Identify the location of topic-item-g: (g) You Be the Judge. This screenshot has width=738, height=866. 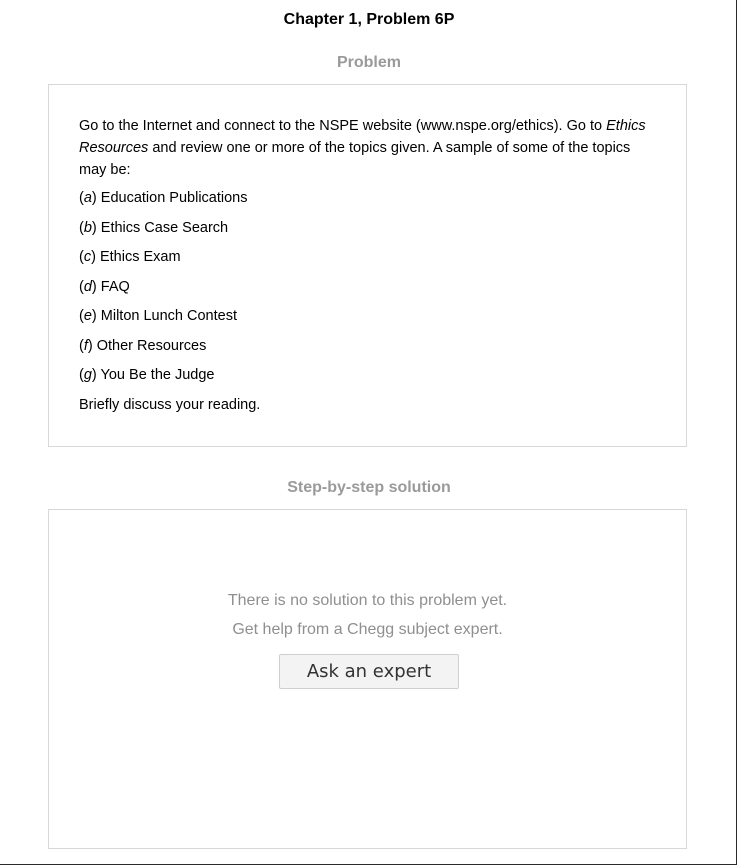
(147, 375).